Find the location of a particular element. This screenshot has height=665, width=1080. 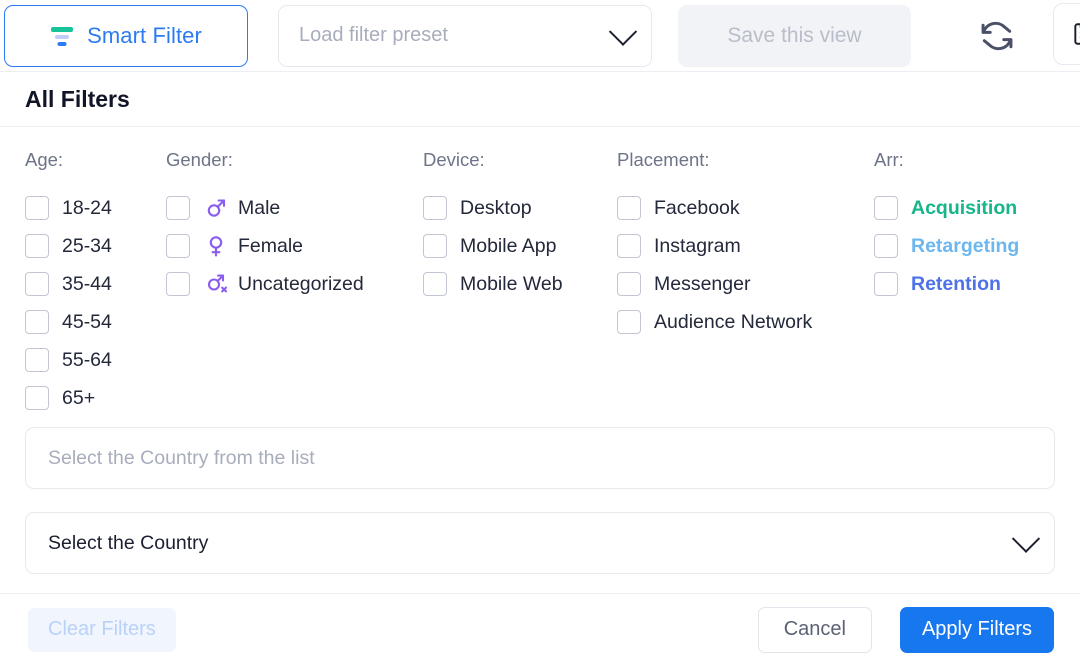

checkbox-option-placement-instagram: Instagram is located at coordinates (714, 246).